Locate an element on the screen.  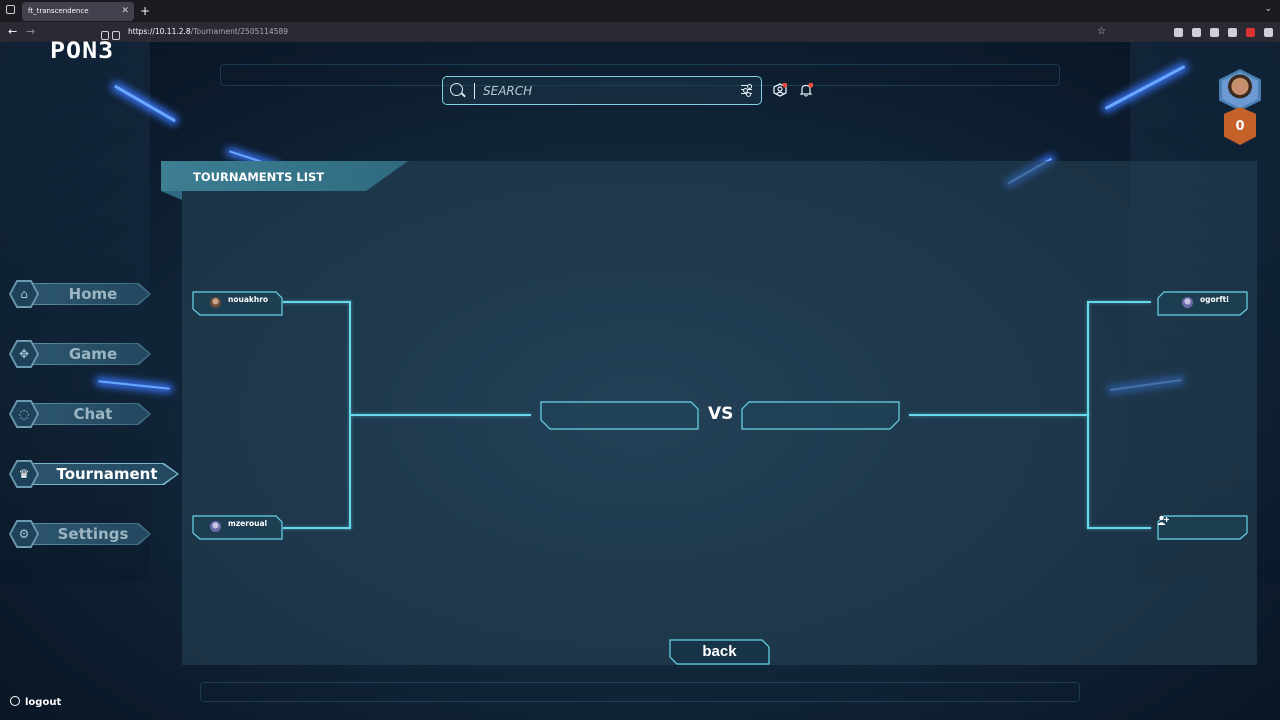
search-bar is located at coordinates (602, 90).